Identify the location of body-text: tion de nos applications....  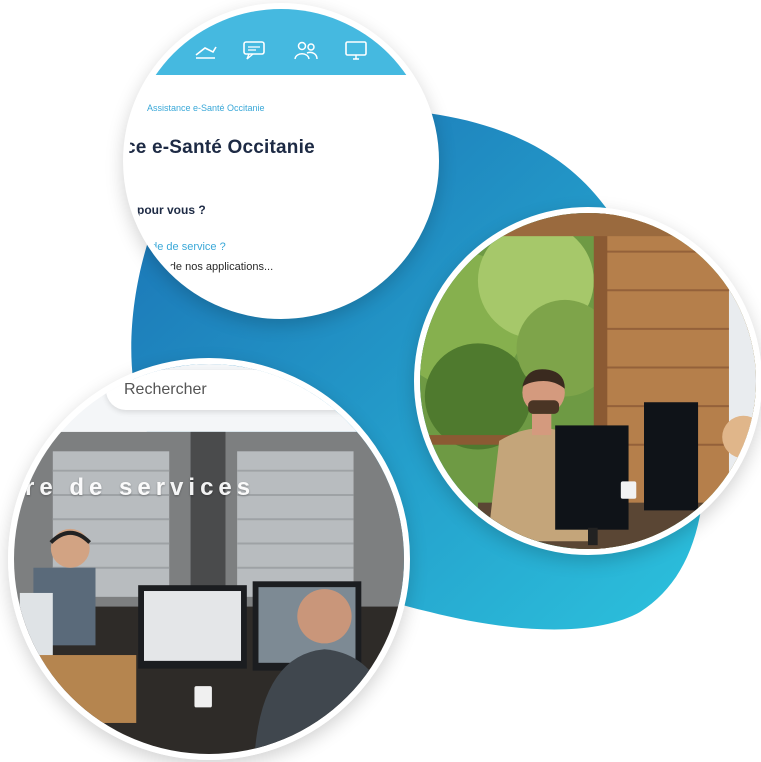
(211, 267).